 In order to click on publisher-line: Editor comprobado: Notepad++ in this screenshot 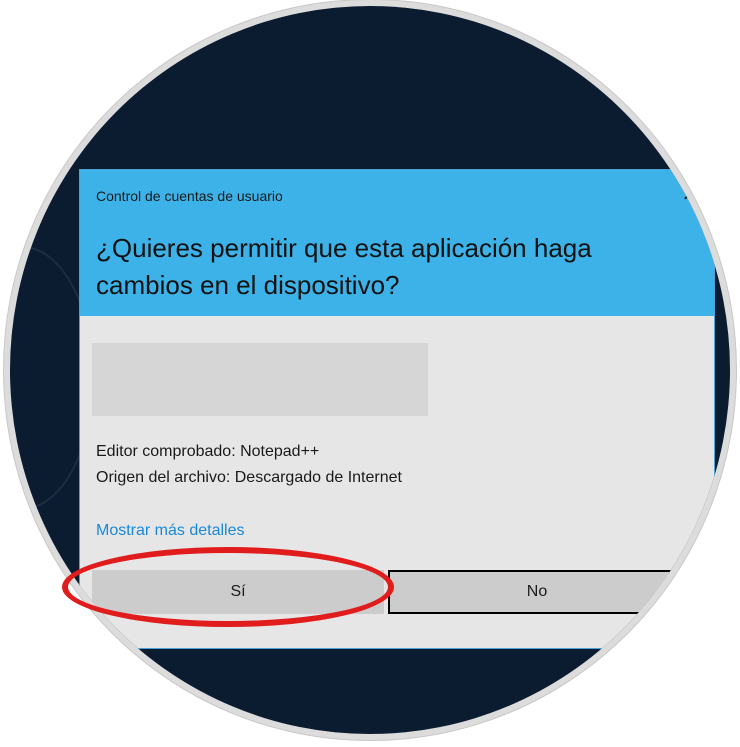, I will do `click(208, 451)`.